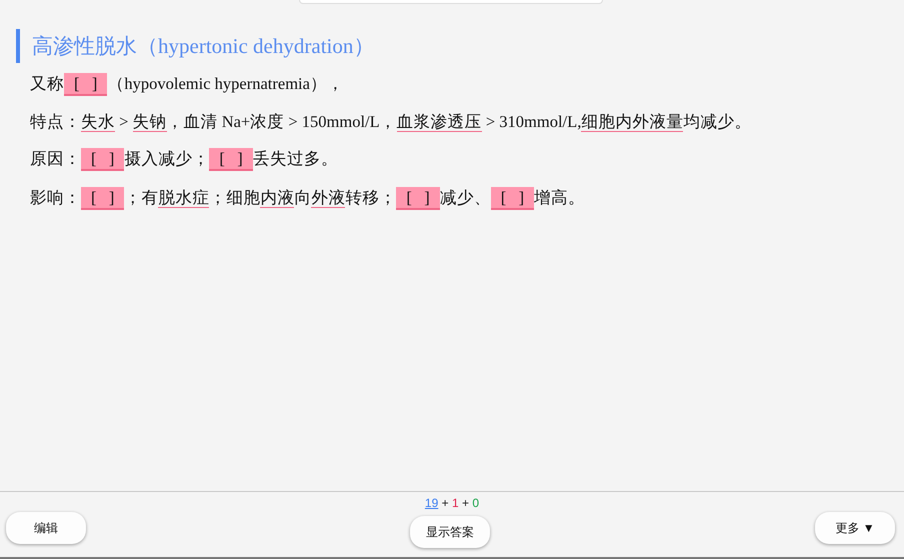 The width and height of the screenshot is (904, 559). What do you see at coordinates (281, 121) in the screenshot?
I see `text: ，血清 Na+浓度 > 150mmol/L，` at bounding box center [281, 121].